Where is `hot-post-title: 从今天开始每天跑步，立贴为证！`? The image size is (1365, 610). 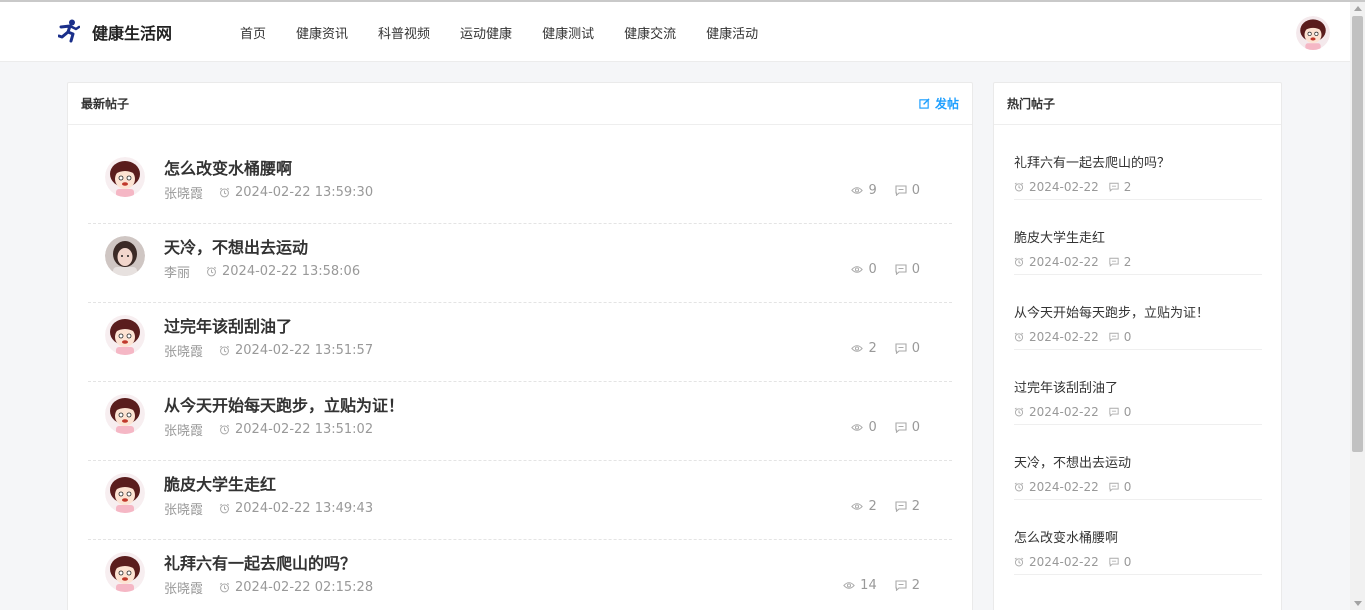
hot-post-title: 从今天开始每天跑步，立贴为证！ is located at coordinates (1138, 313).